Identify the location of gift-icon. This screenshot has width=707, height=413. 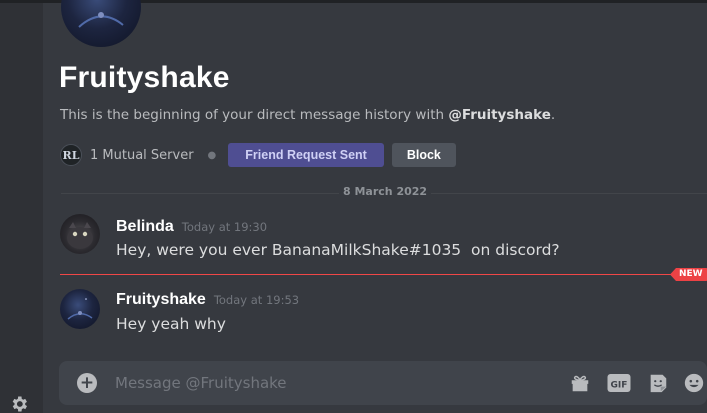
(580, 383).